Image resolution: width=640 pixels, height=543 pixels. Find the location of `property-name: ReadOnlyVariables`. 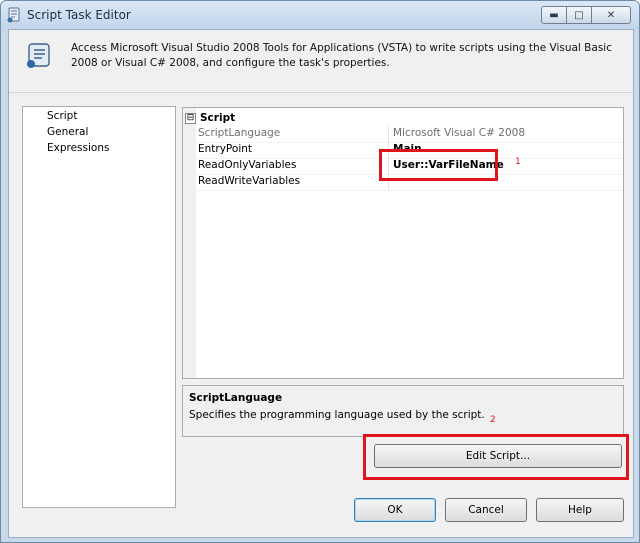

property-name: ReadOnlyVariables is located at coordinates (247, 165).